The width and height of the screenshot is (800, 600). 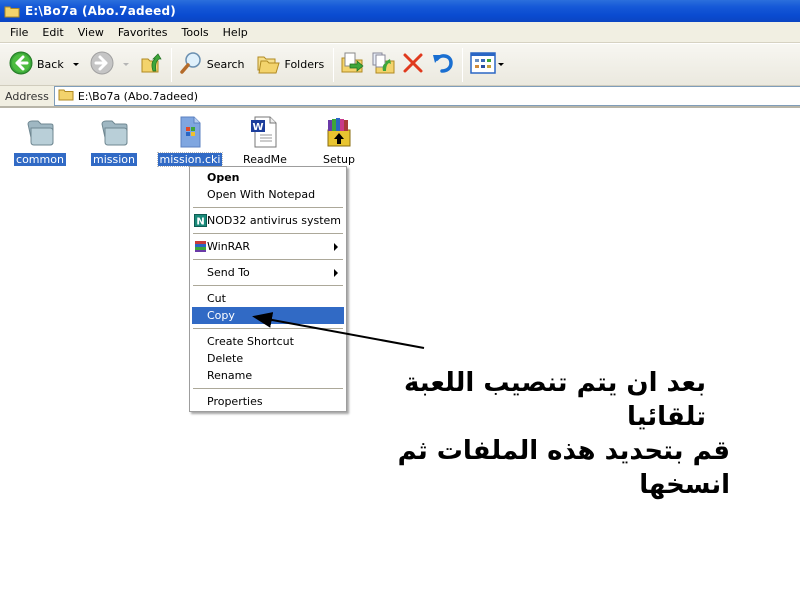 I want to click on menu-help: Help, so click(x=235, y=32).